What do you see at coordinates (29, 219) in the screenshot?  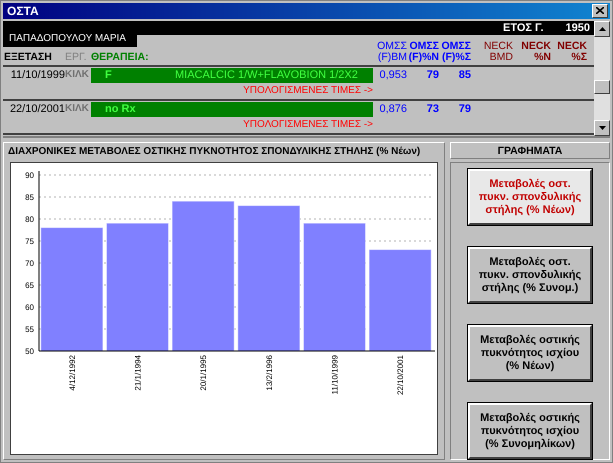 I see `axis-tick-label: 80` at bounding box center [29, 219].